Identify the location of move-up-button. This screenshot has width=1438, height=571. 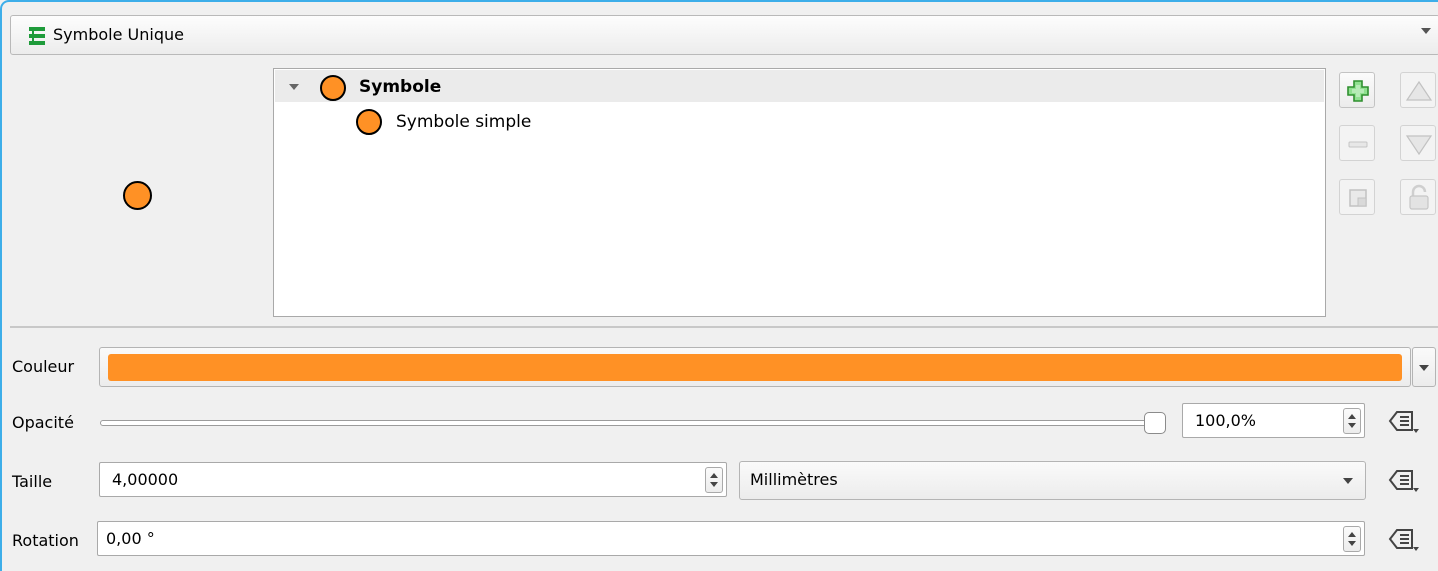
(1418, 90).